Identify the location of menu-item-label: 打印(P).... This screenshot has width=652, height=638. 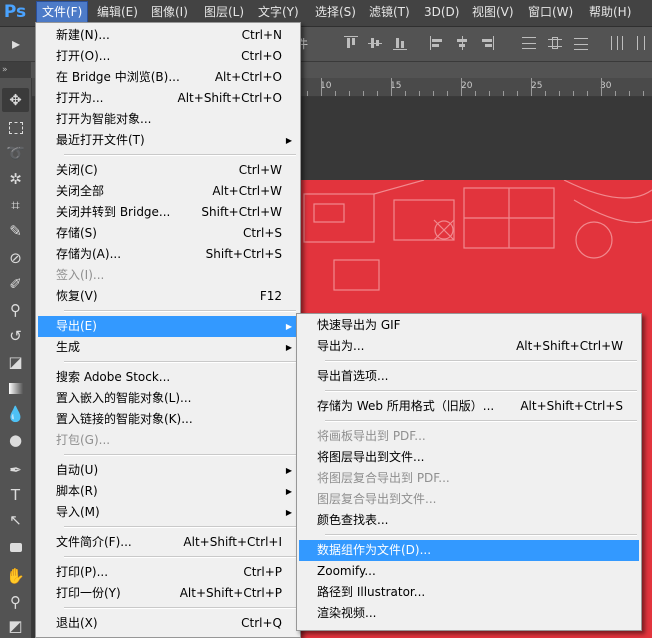
(82, 572).